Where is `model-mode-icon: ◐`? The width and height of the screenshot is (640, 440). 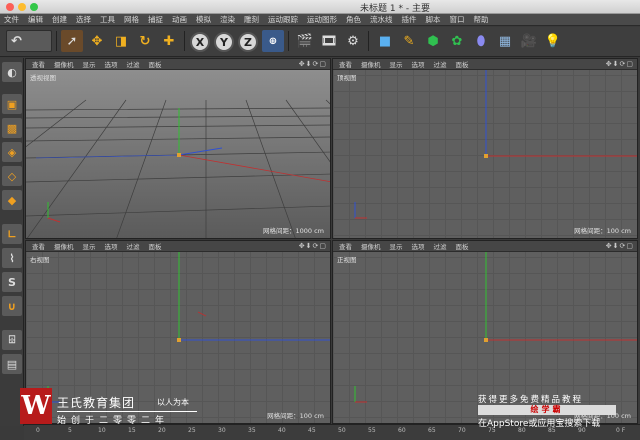
model-mode-icon: ◐ is located at coordinates (12, 72).